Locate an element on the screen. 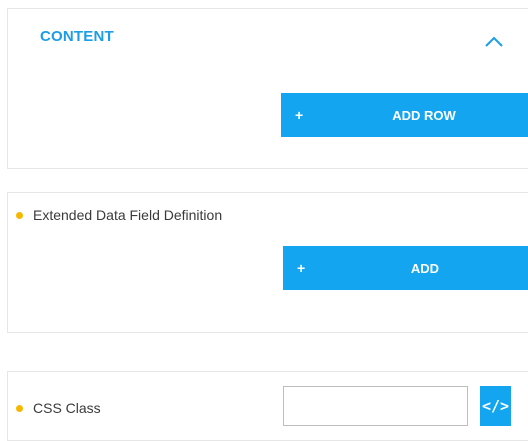  collapse-button is located at coordinates (494, 41).